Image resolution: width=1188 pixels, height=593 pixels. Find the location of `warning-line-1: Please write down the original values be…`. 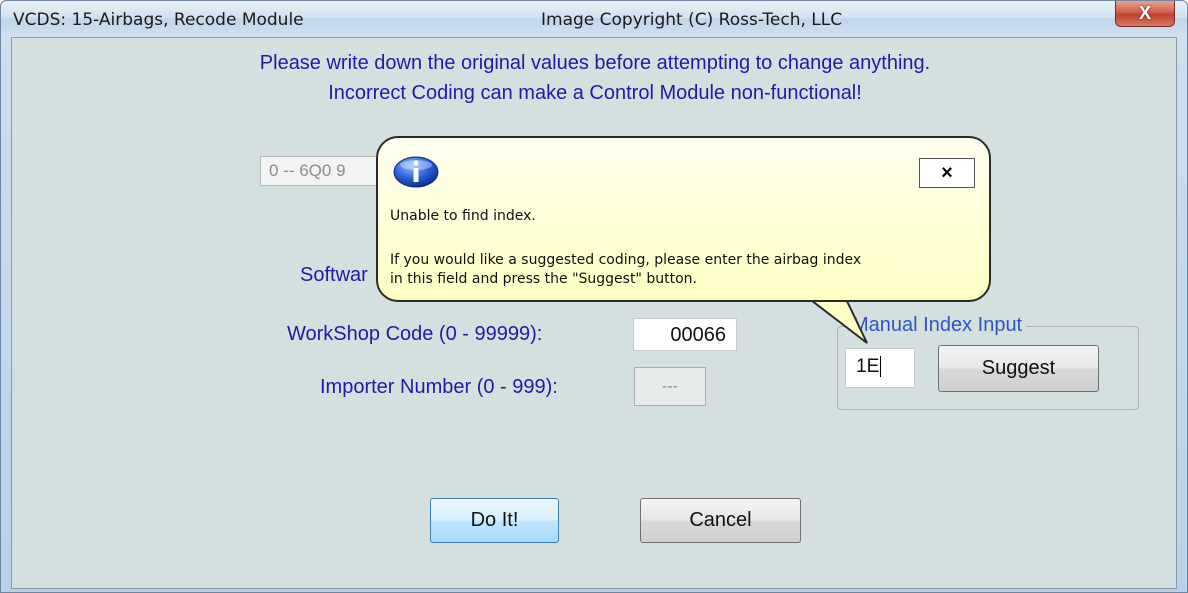

warning-line-1: Please write down the original values be… is located at coordinates (595, 63).